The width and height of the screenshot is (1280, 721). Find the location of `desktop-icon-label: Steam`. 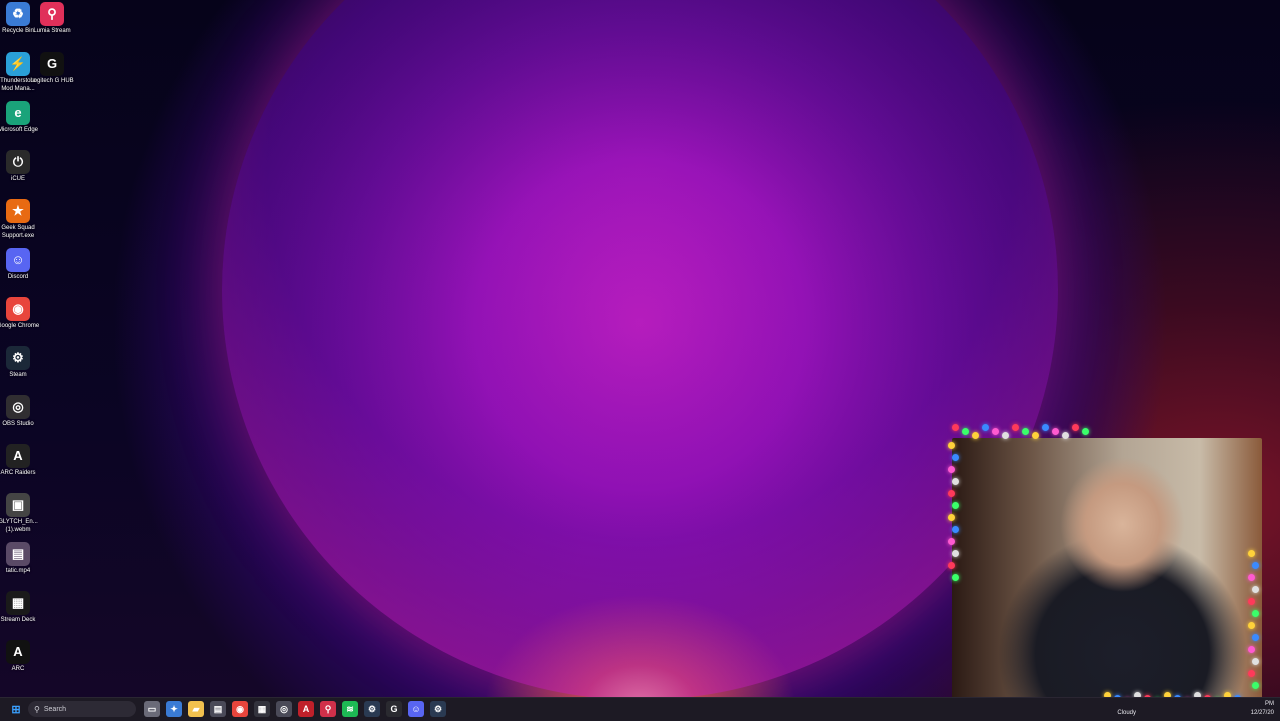

desktop-icon-label: Steam is located at coordinates (18, 375).